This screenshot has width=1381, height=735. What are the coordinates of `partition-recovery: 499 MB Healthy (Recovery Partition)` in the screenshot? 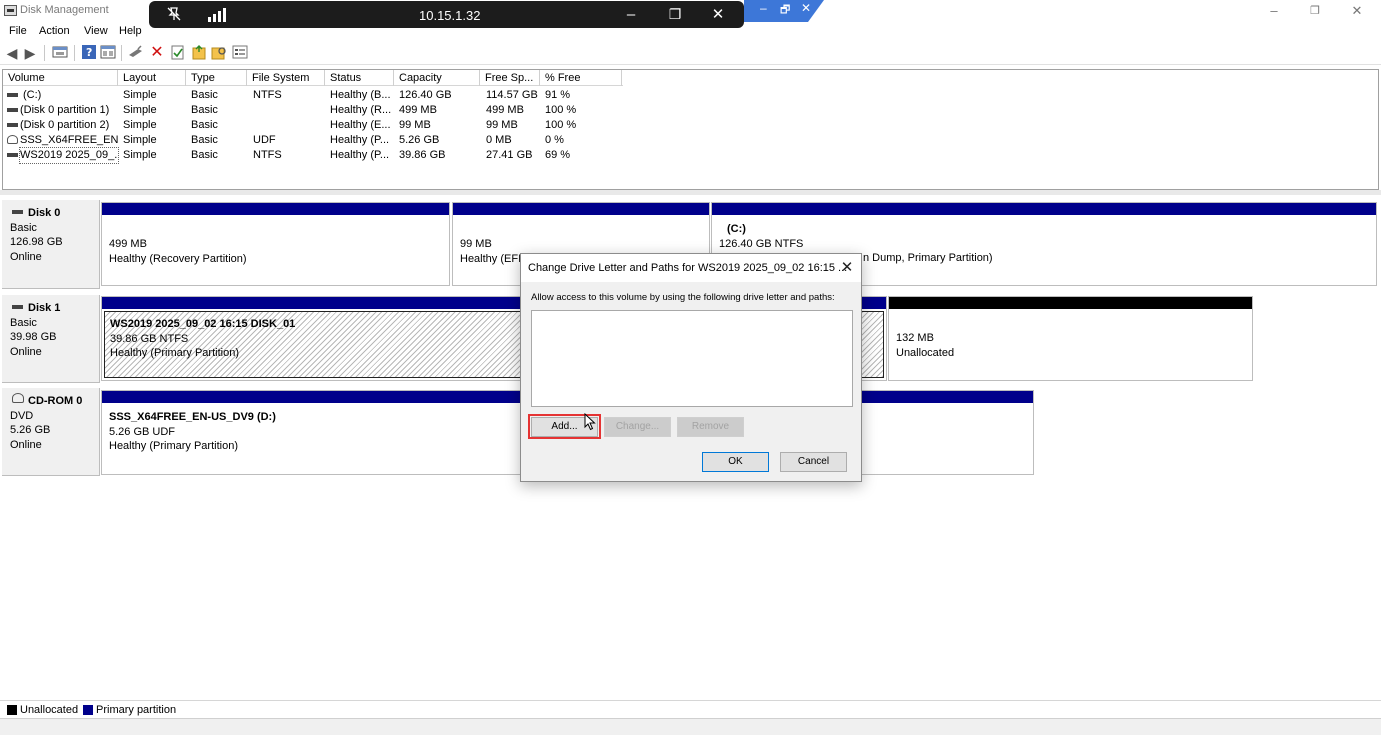 It's located at (275, 244).